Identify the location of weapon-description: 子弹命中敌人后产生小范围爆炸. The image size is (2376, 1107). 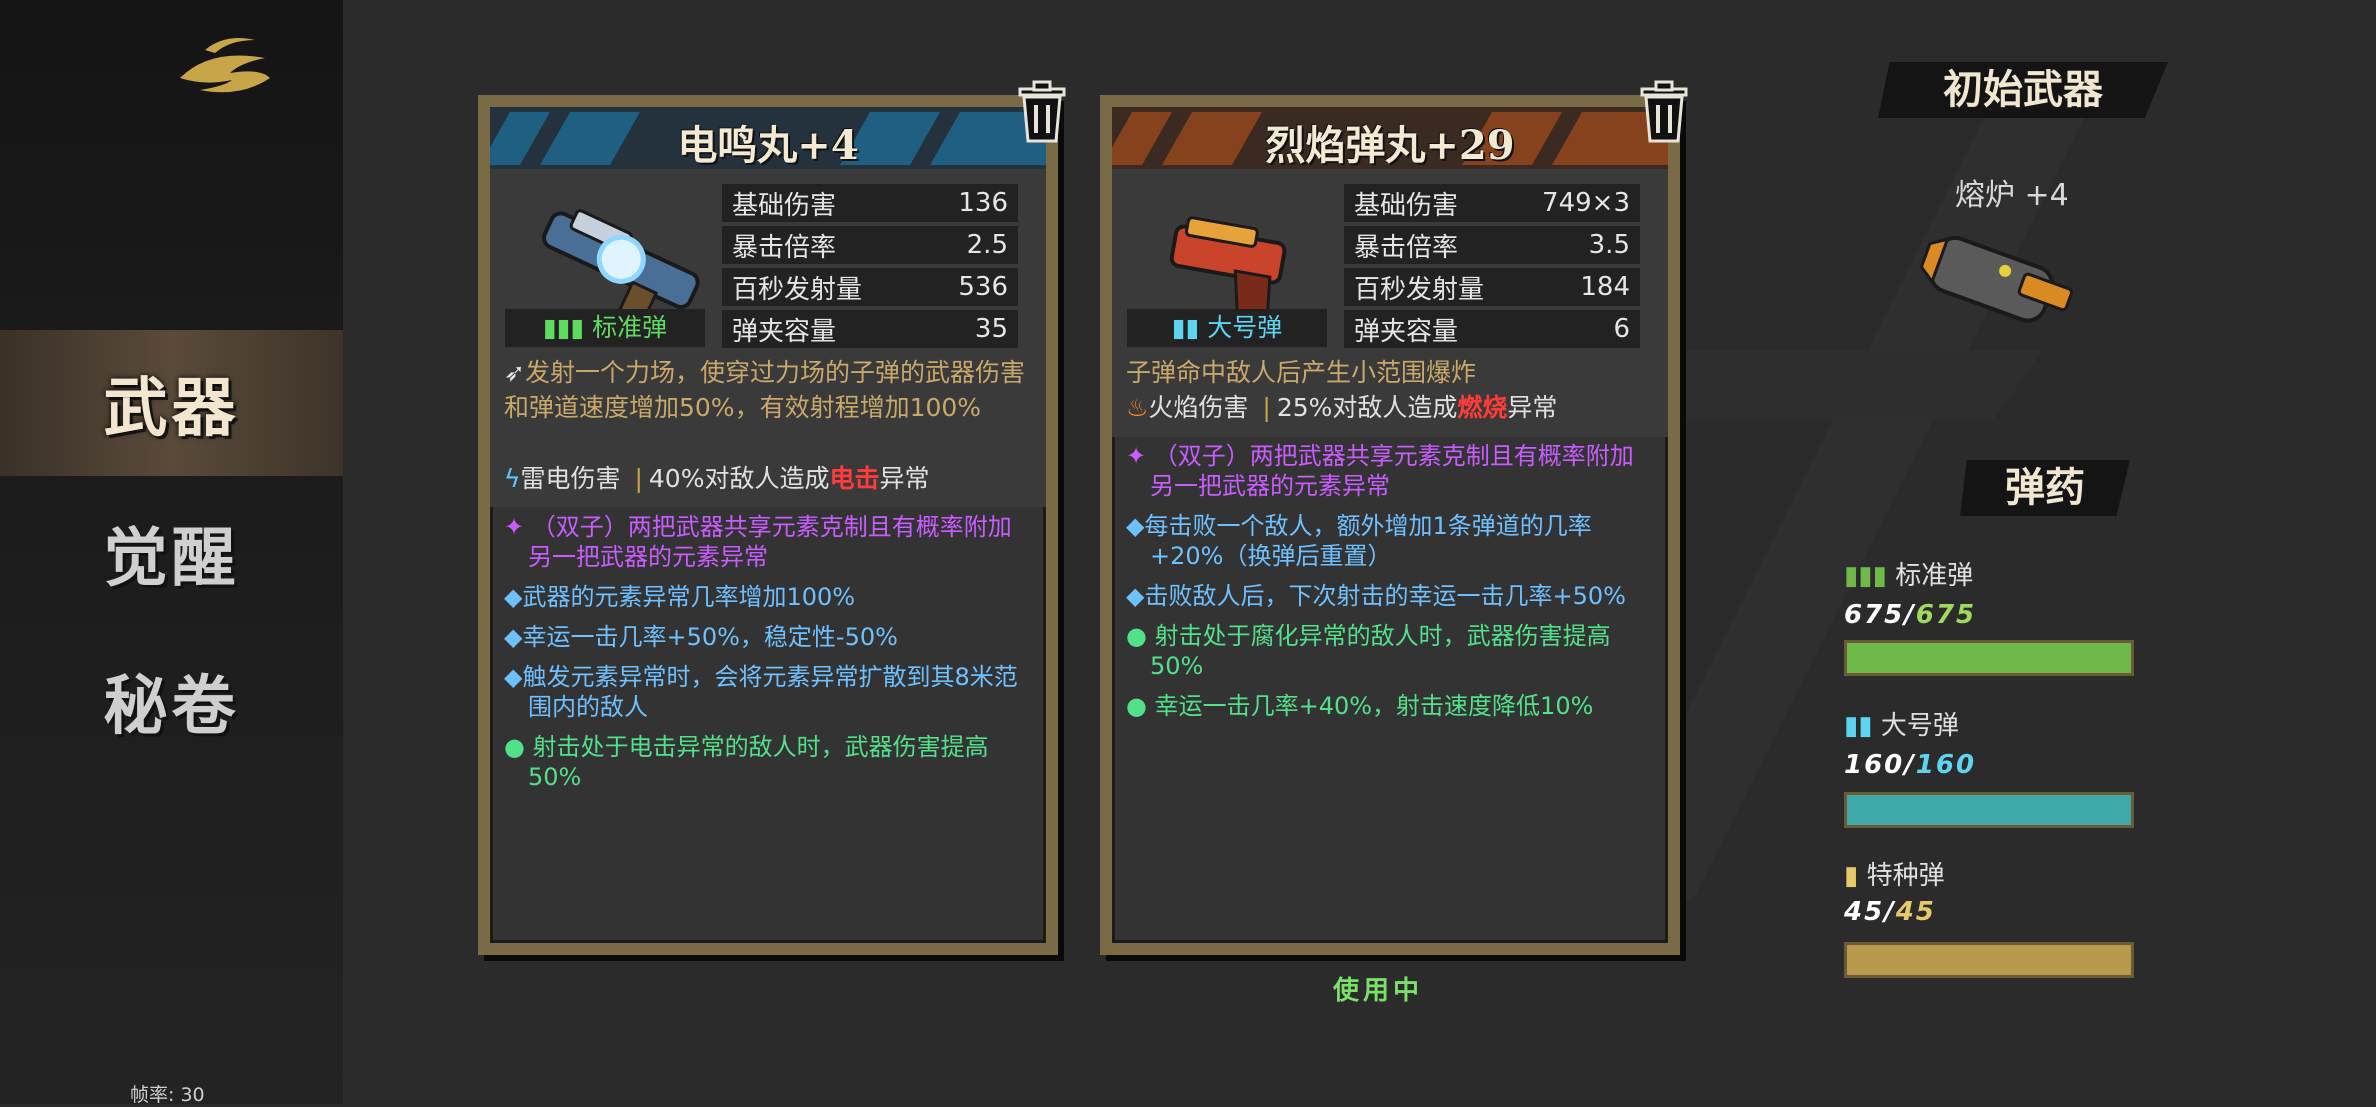
(1391, 372).